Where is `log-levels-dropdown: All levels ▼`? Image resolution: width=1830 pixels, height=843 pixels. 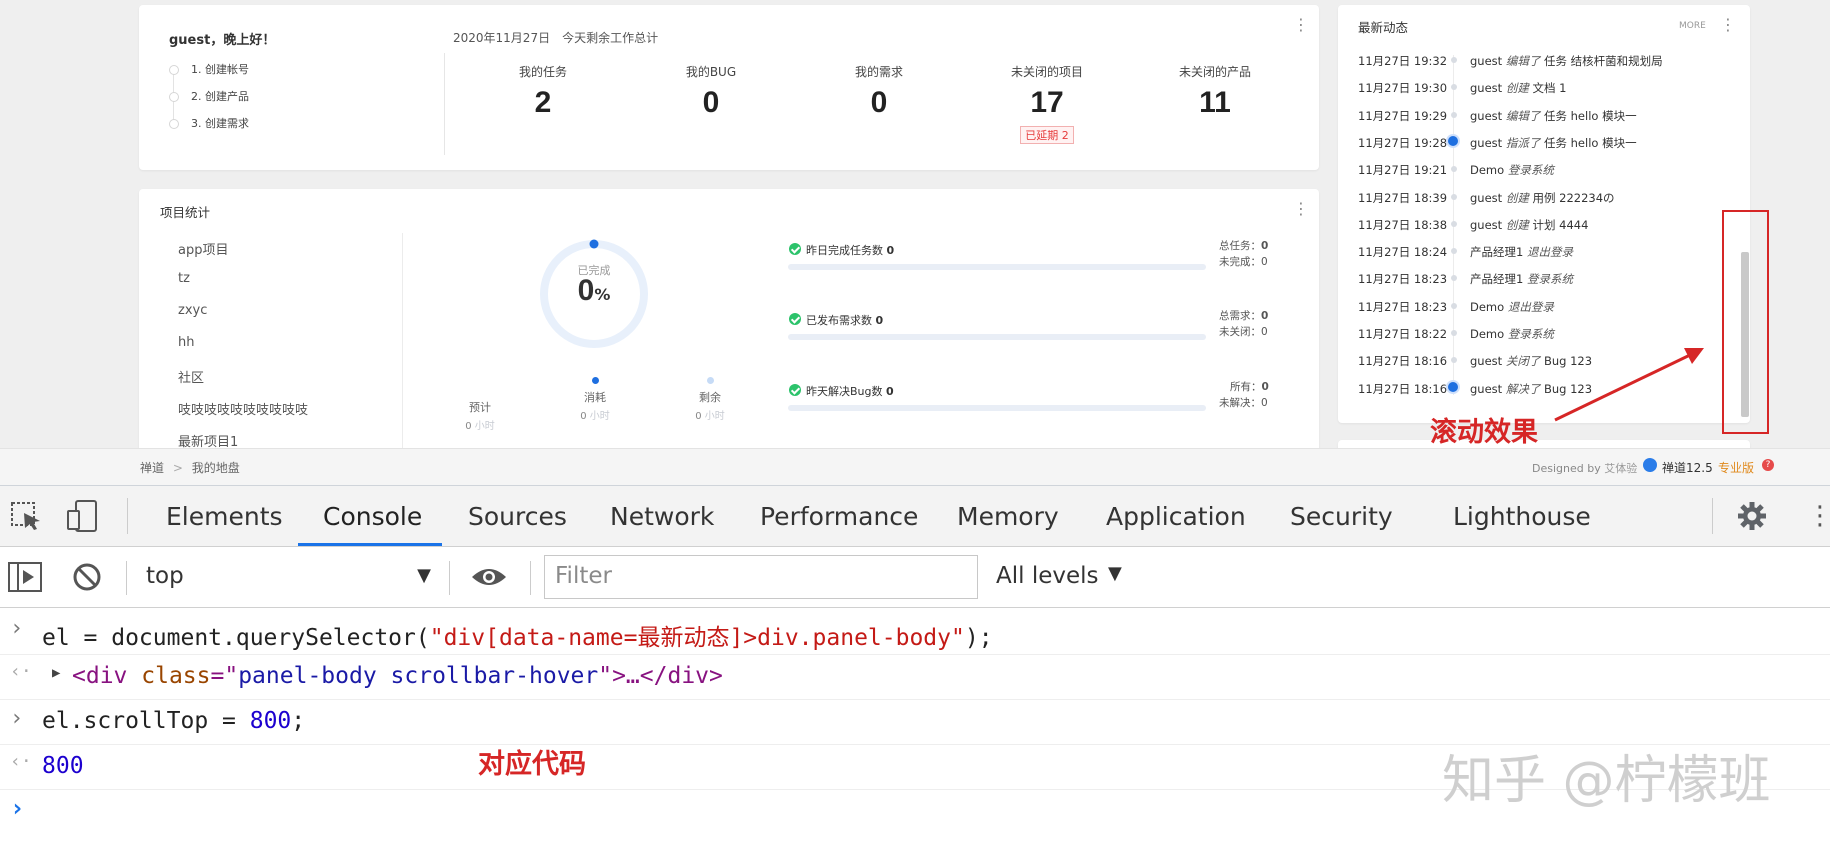
log-levels-dropdown: All levels ▼ is located at coordinates (1066, 578).